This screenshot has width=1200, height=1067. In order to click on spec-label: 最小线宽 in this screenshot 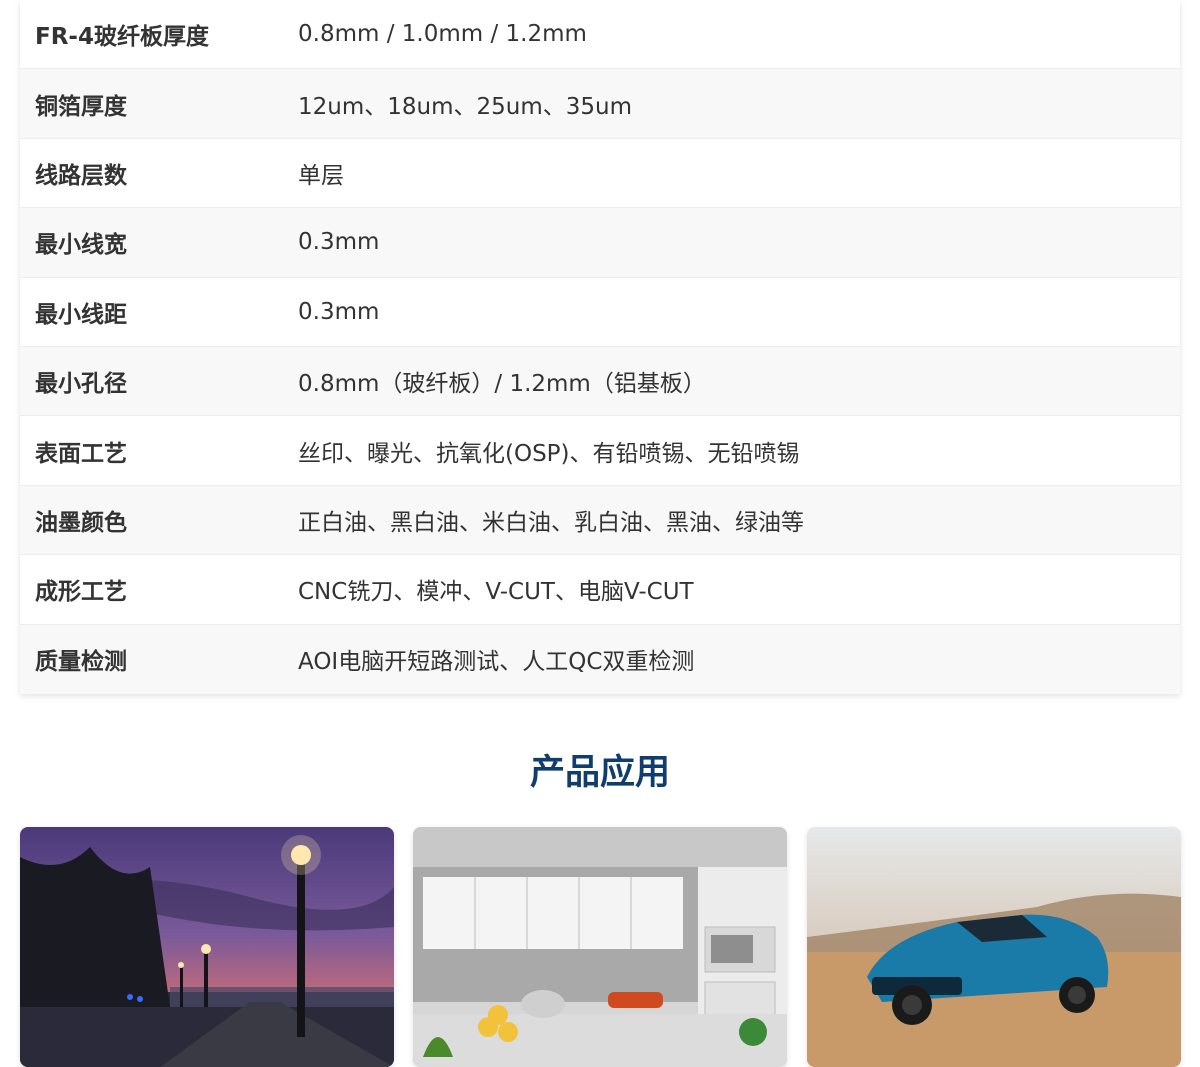, I will do `click(81, 245)`.